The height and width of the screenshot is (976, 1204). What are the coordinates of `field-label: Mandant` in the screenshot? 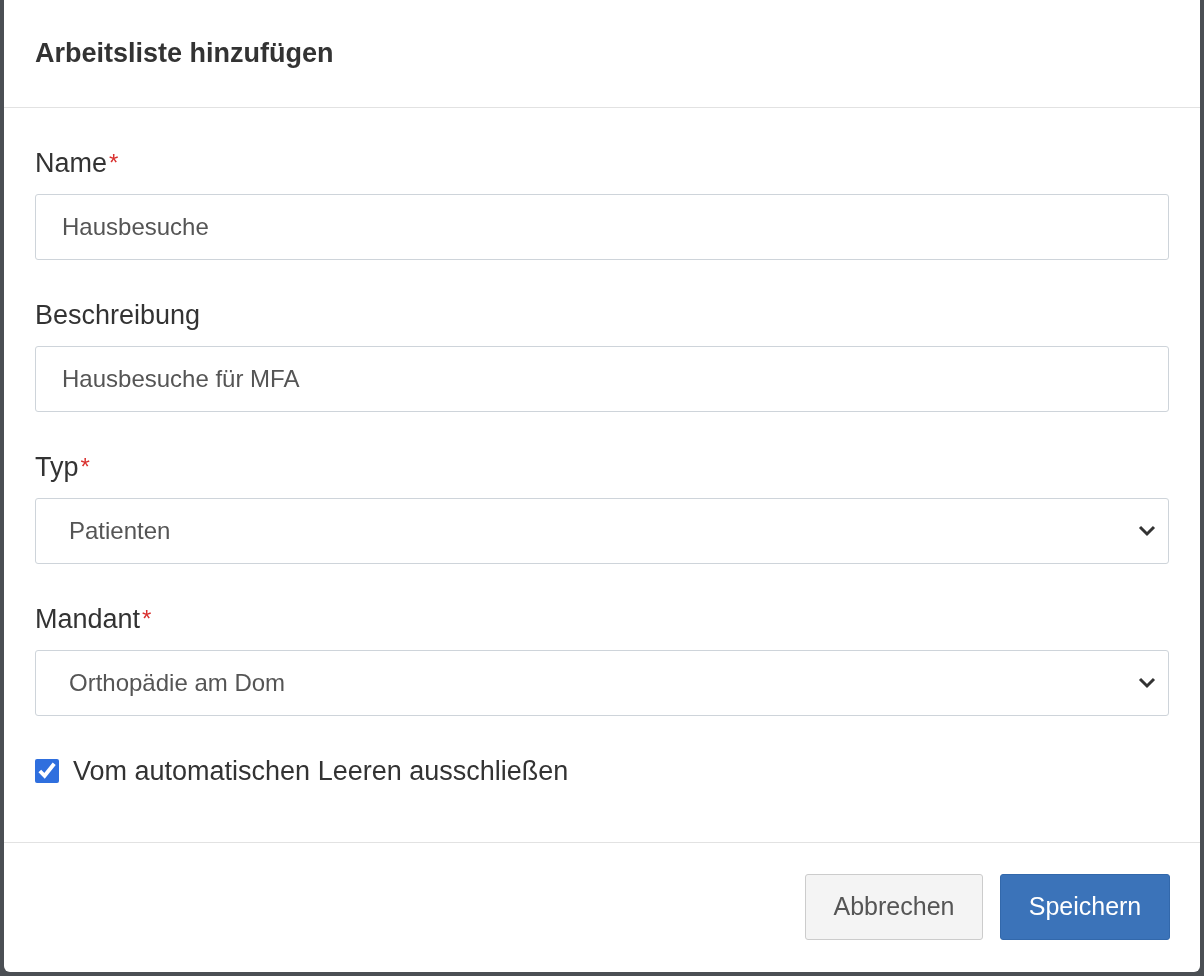 It's located at (88, 619).